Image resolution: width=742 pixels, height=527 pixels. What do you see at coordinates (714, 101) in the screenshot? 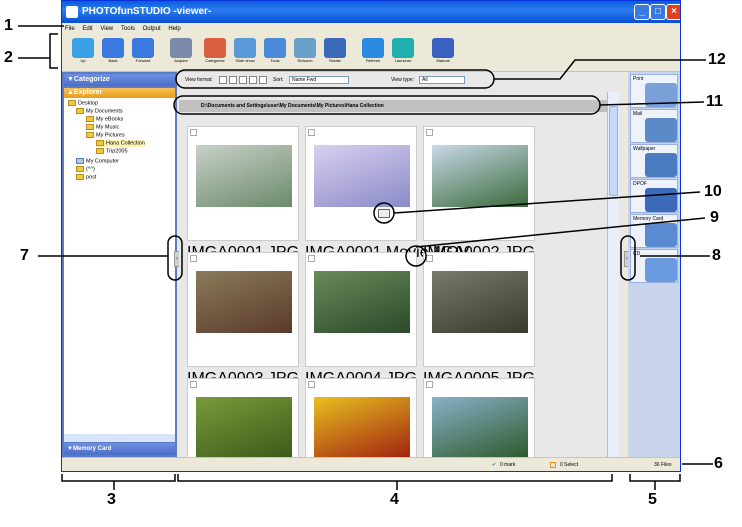
I see `annotation-11: 11` at bounding box center [714, 101].